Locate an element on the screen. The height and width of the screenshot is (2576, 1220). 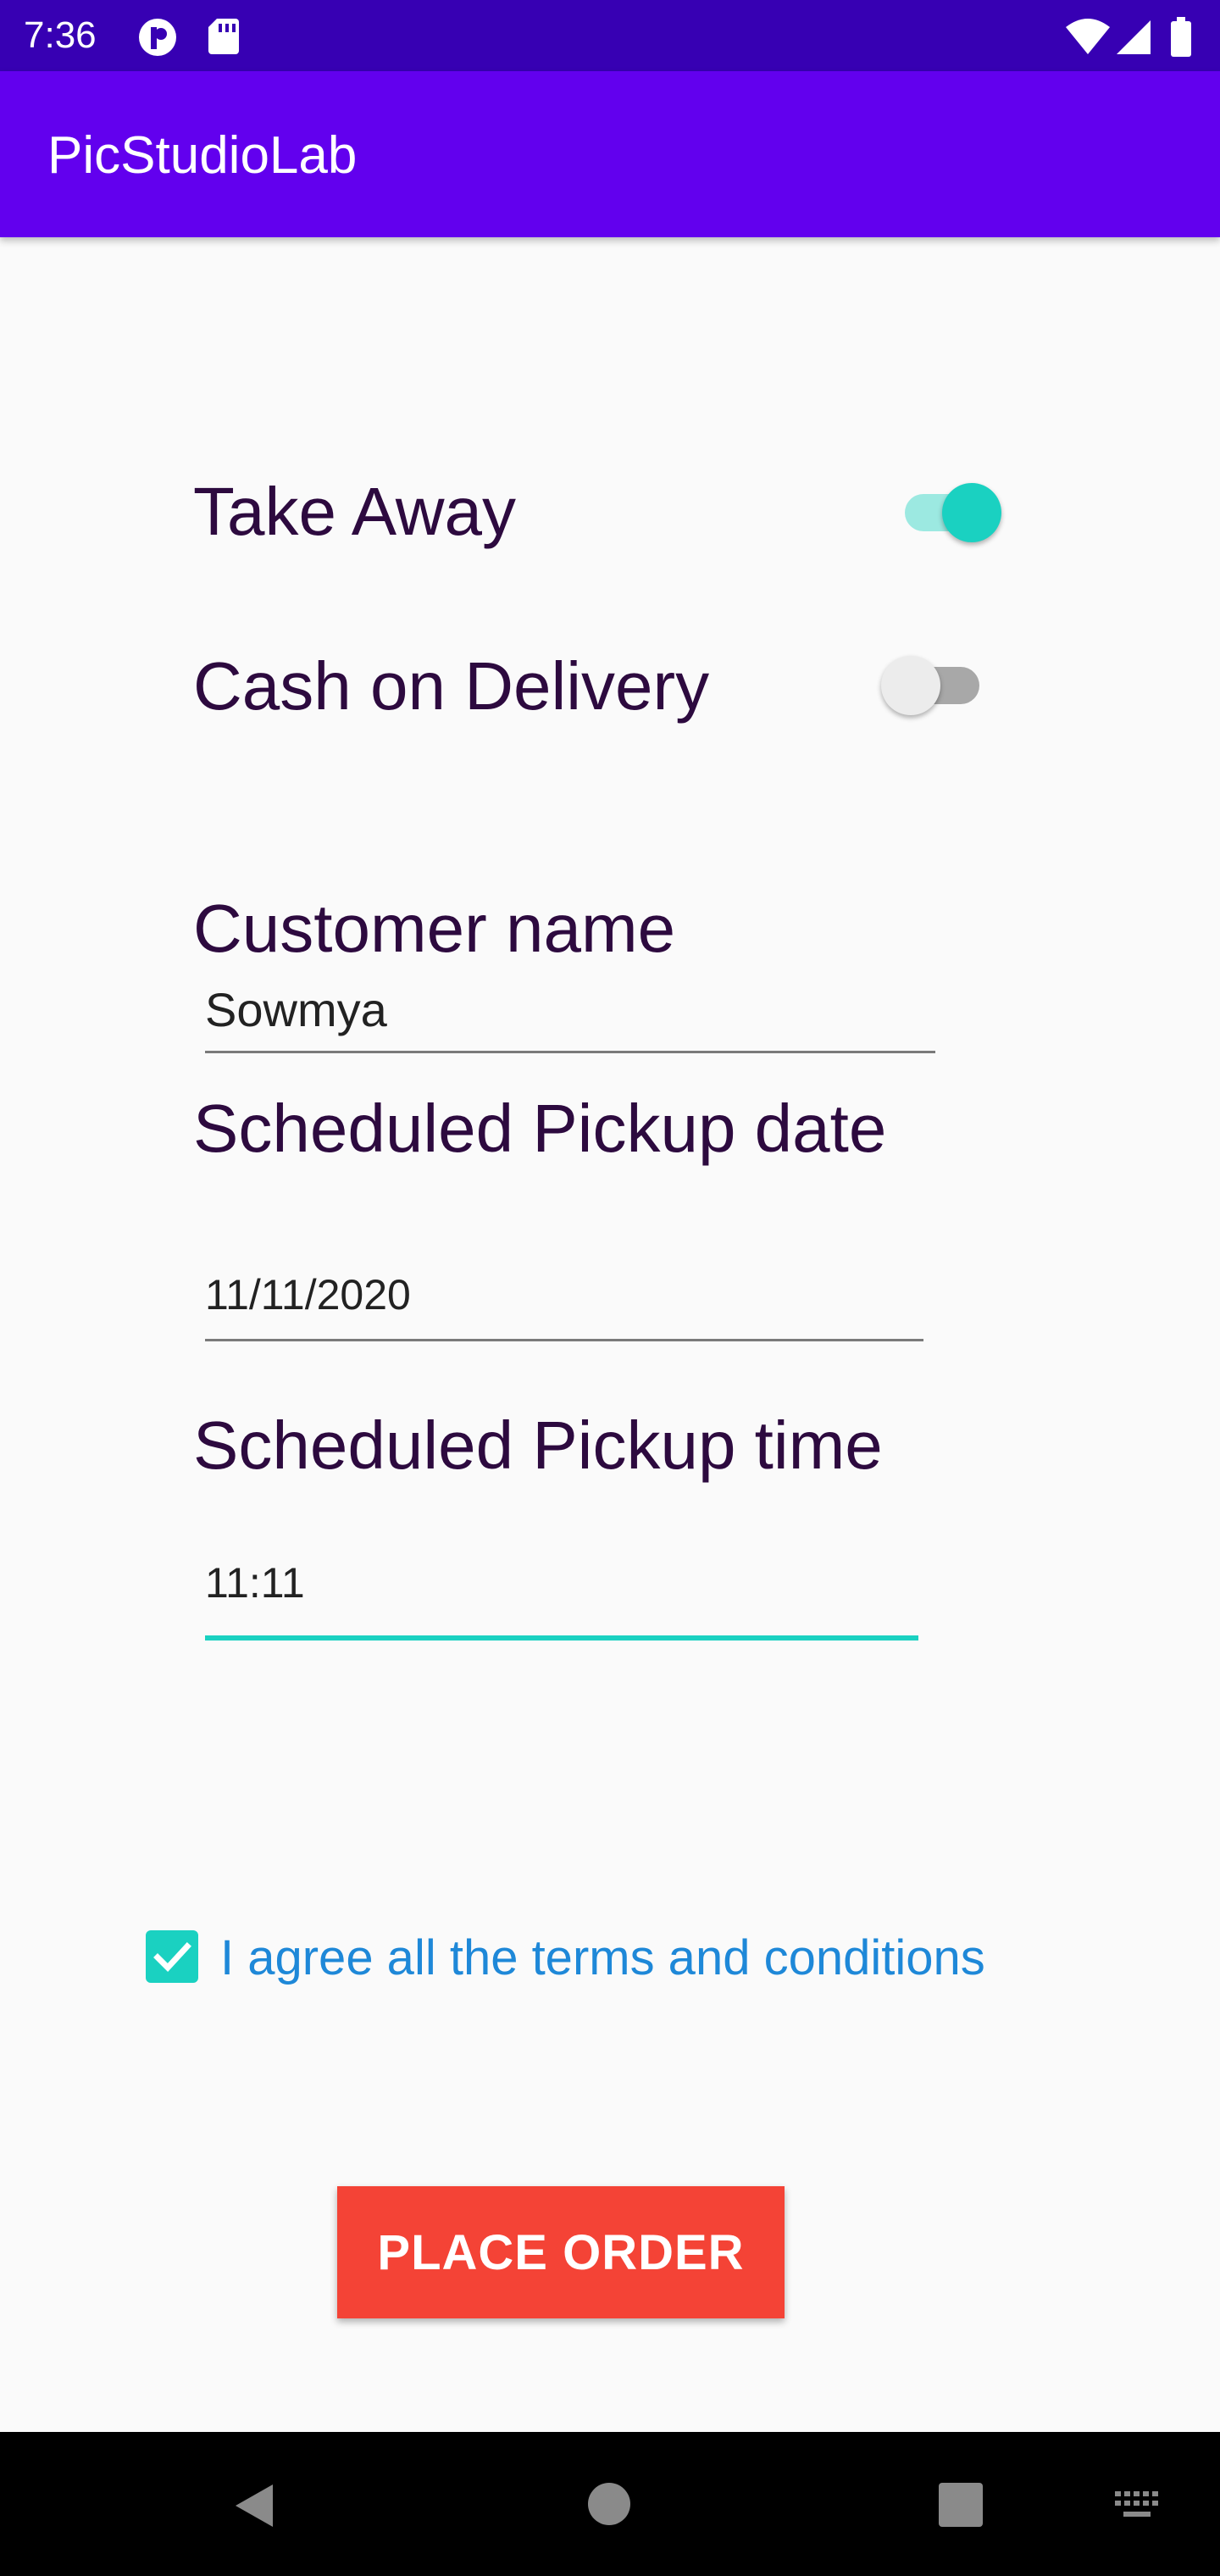
cash-on-delivery-switch is located at coordinates (932, 685).